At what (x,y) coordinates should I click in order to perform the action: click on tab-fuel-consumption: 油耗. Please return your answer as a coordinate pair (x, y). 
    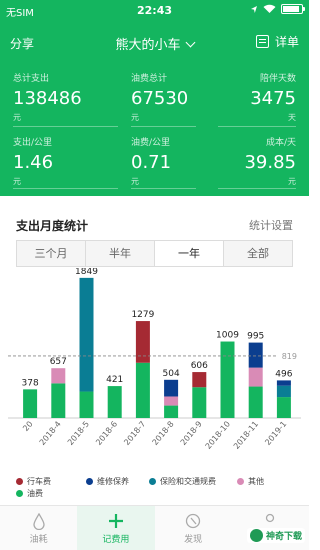
    Looking at the image, I should click on (38, 528).